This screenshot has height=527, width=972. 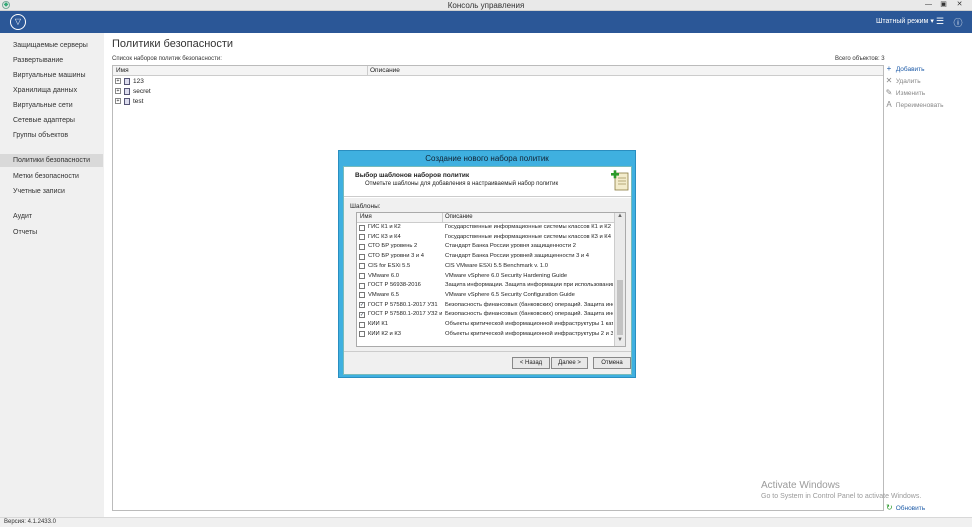 What do you see at coordinates (889, 80) in the screenshot?
I see `cross-icon: ✕` at bounding box center [889, 80].